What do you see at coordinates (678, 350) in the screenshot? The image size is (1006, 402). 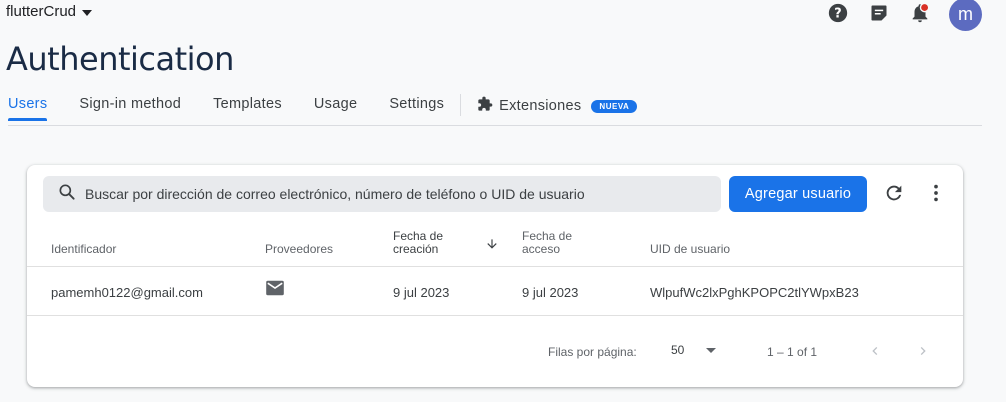 I see `rows-per-page-value: 50` at bounding box center [678, 350].